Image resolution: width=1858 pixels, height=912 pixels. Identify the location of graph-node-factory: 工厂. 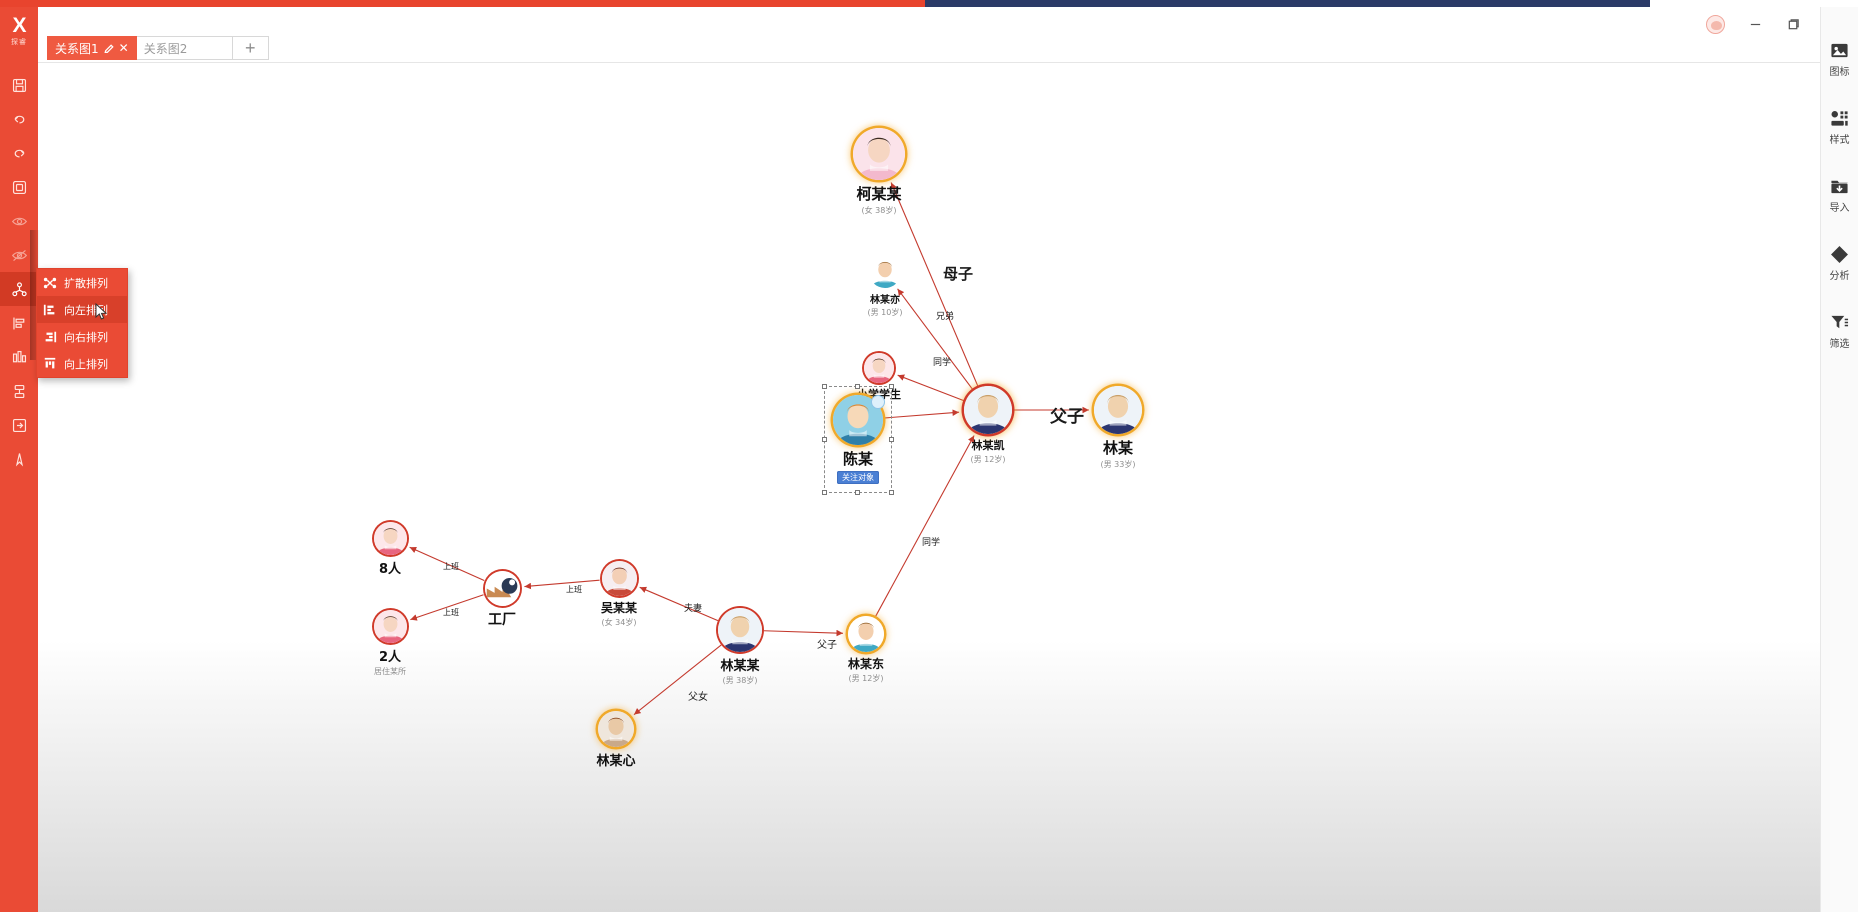
(502, 600).